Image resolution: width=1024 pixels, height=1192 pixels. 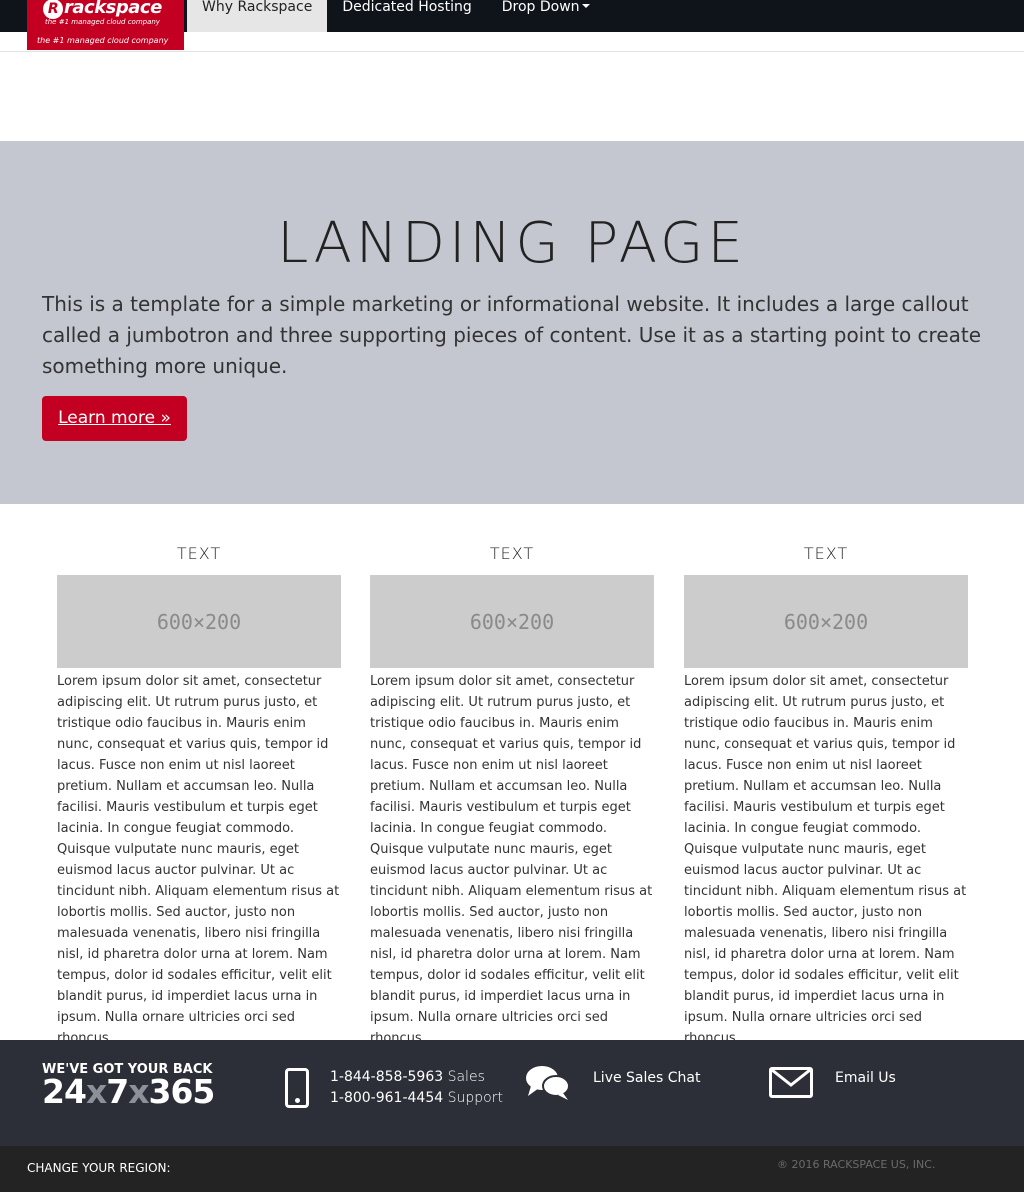 I want to click on nav-item-why-rackspace: Why Rackspace, so click(x=257, y=16).